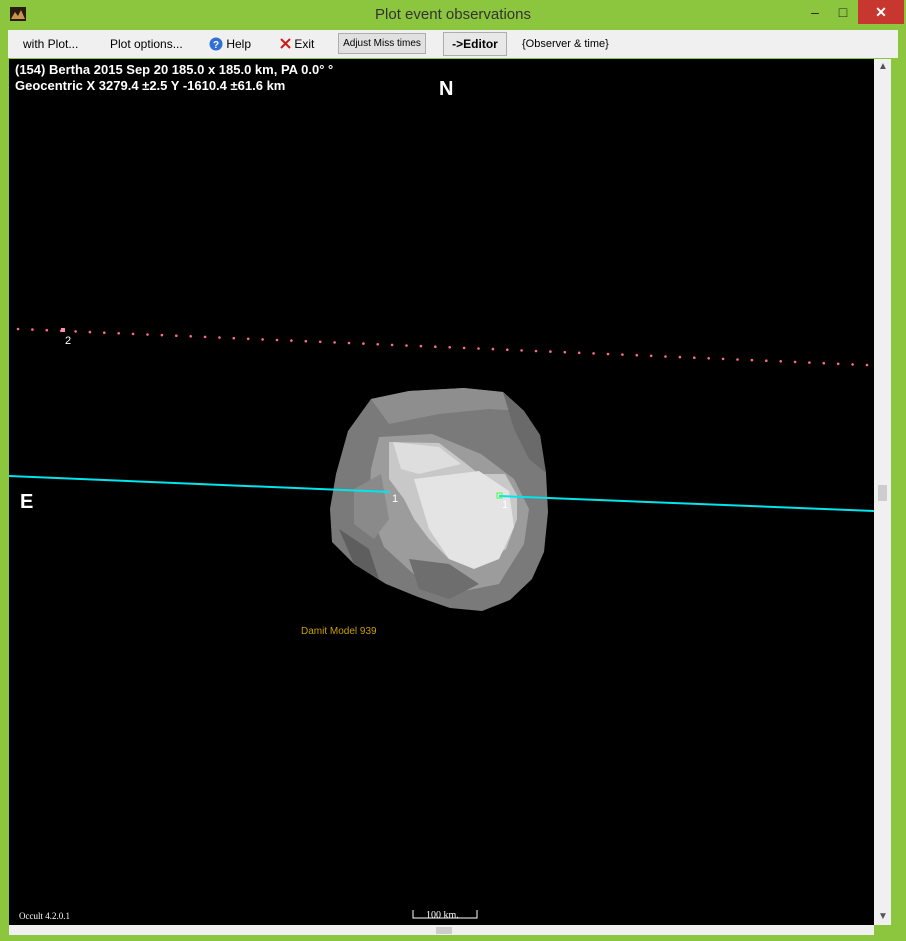  Describe the element at coordinates (304, 44) in the screenshot. I see `exit-label: Exit` at that location.